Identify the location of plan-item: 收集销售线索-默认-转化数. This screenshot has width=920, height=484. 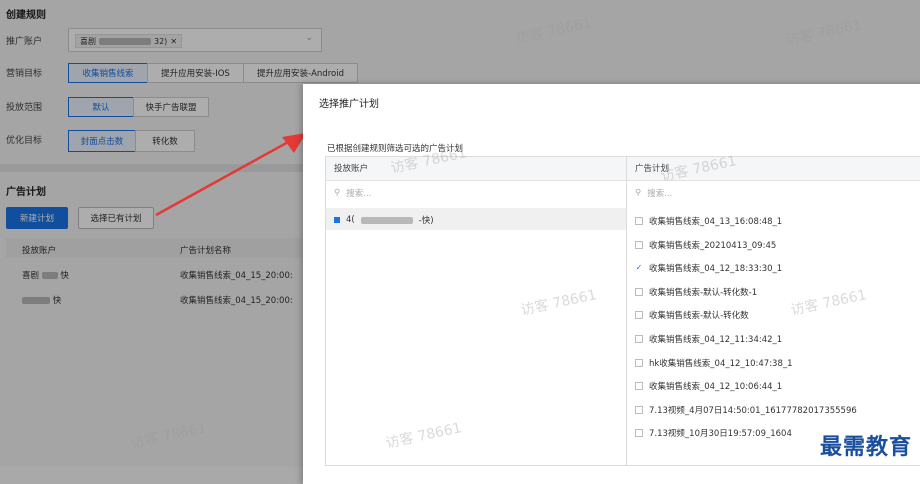
(692, 315).